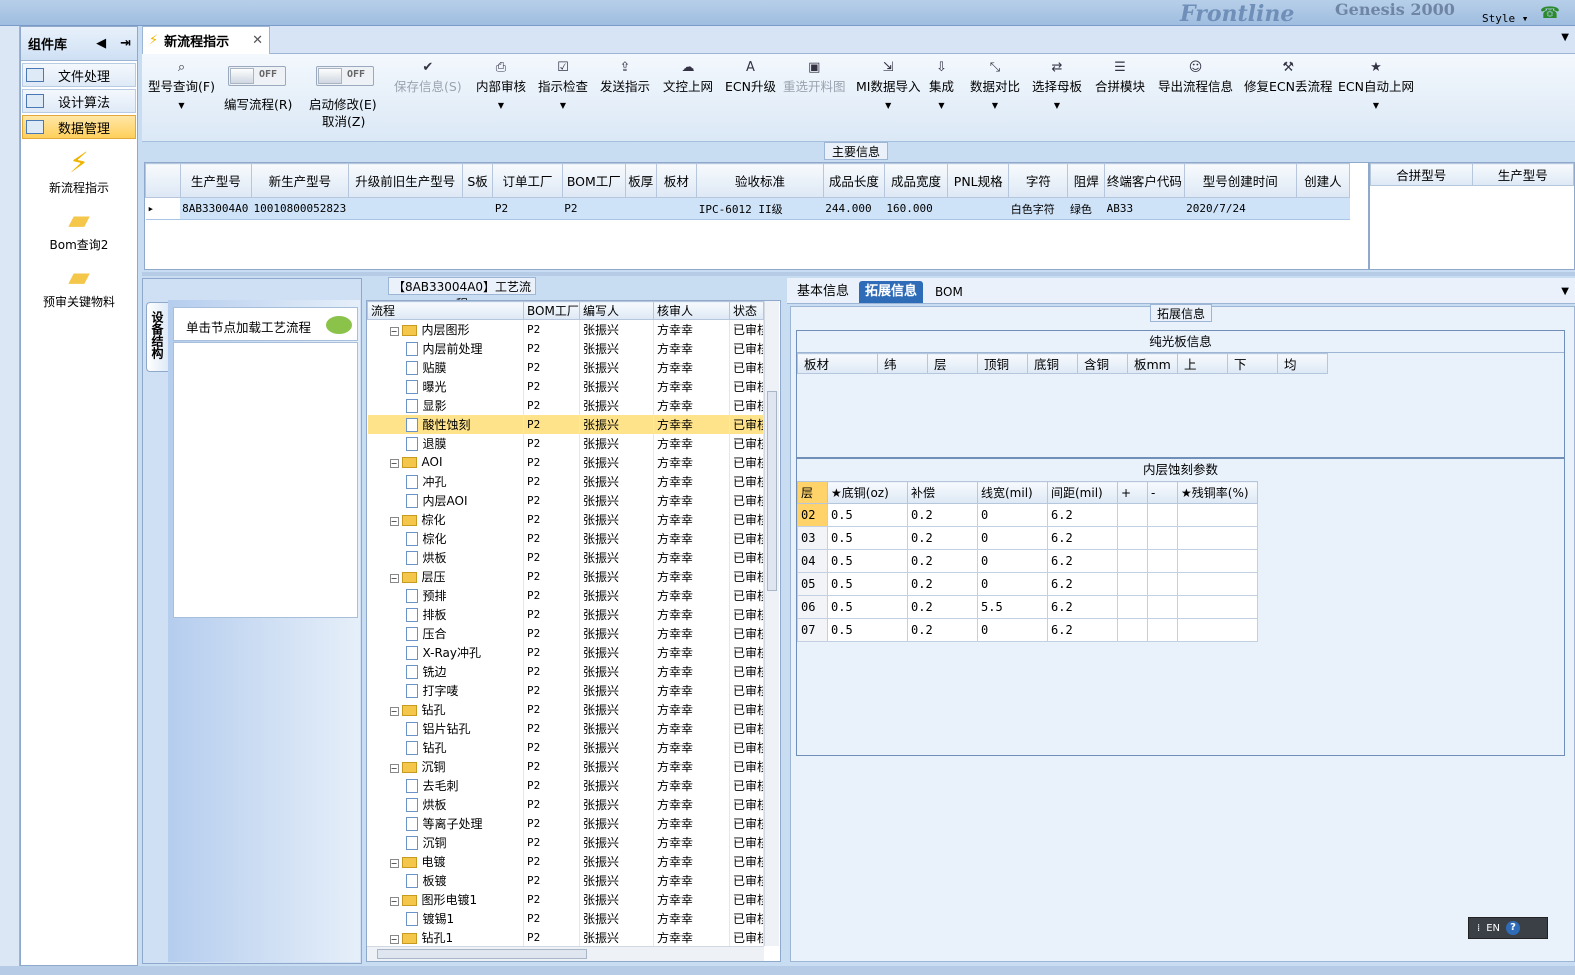 The height and width of the screenshot is (975, 1575). What do you see at coordinates (916, 180) in the screenshot?
I see `col-header: 成品宽度` at bounding box center [916, 180].